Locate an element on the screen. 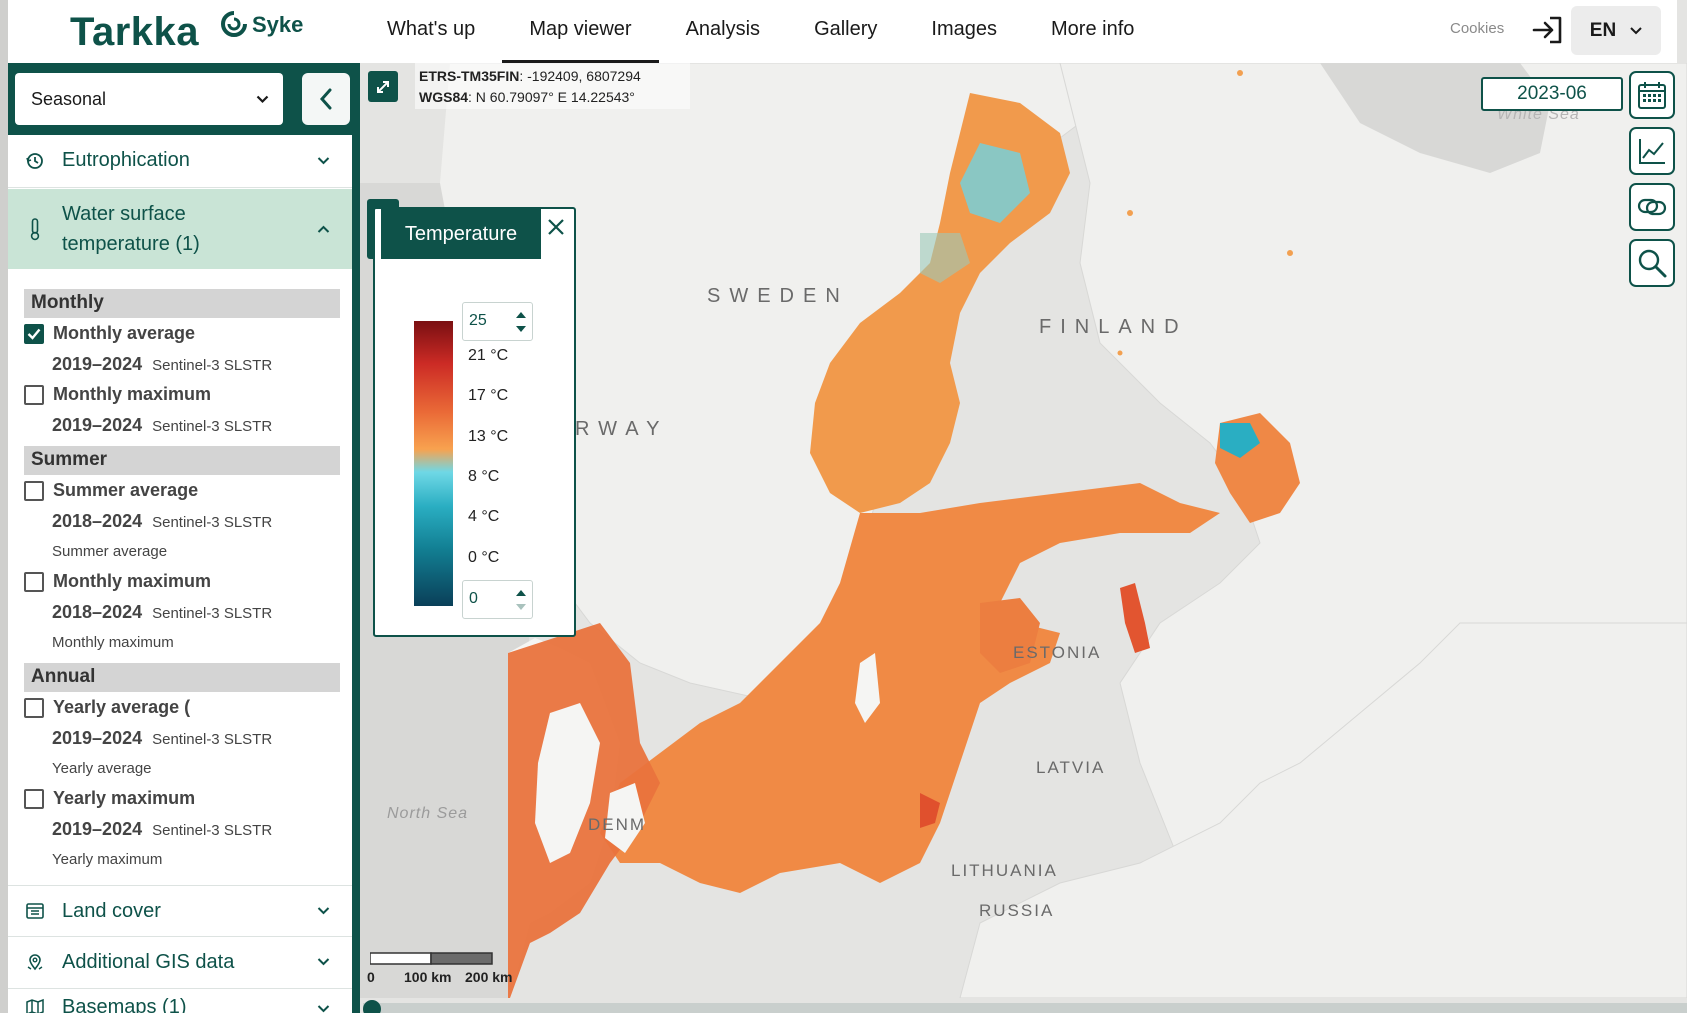 This screenshot has height=1013, width=1687. coord-line-etrs: ETRS-TM35FIN: -192409, 6807294 is located at coordinates (552, 76).